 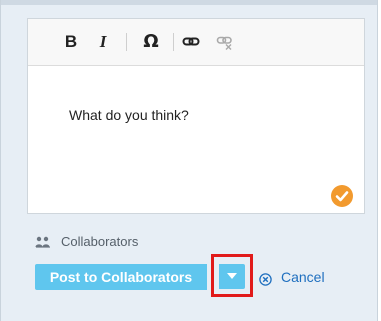 I want to click on collaborators-label: Collaborators, so click(x=100, y=241).